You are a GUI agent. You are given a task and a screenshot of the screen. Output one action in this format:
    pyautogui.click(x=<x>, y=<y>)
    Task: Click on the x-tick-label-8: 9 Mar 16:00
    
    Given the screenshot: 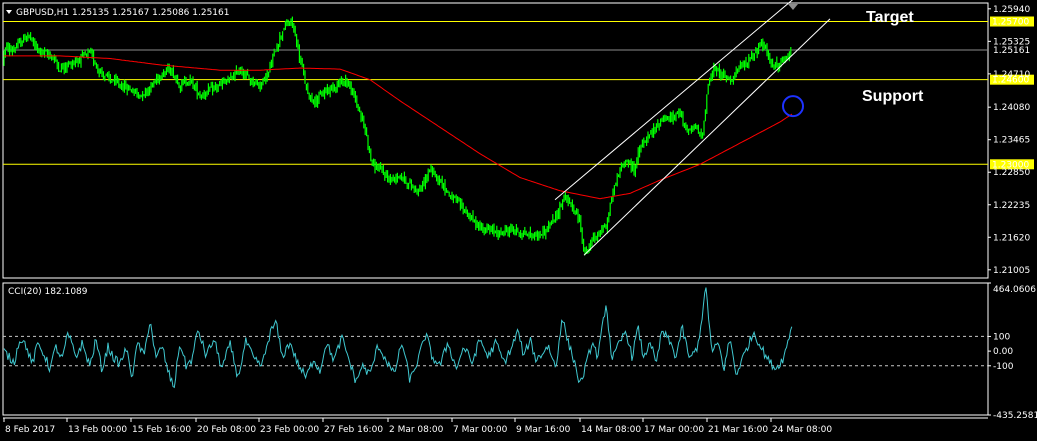 What is the action you would take?
    pyautogui.click(x=543, y=430)
    